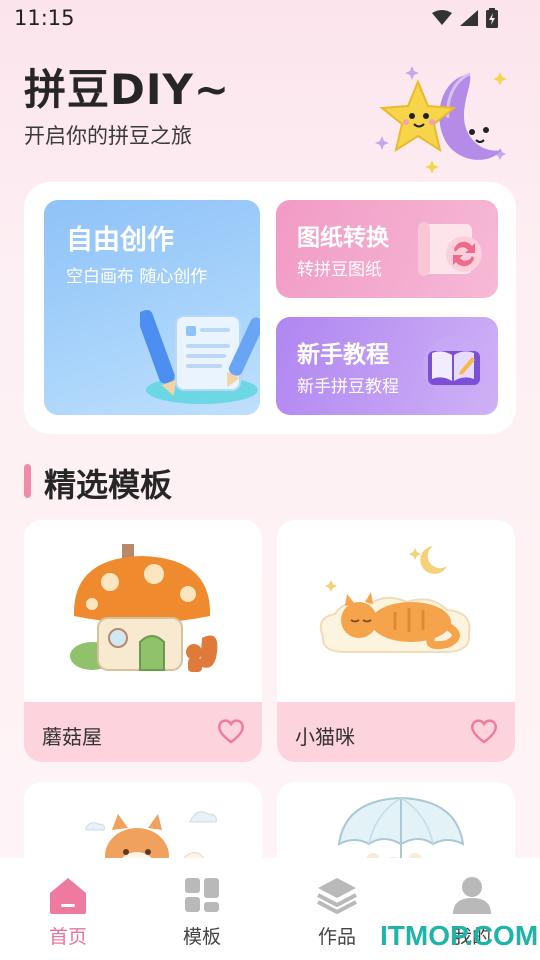 This screenshot has height=960, width=540. What do you see at coordinates (459, 935) in the screenshot?
I see `site-watermark: ITMOP.COM` at bounding box center [459, 935].